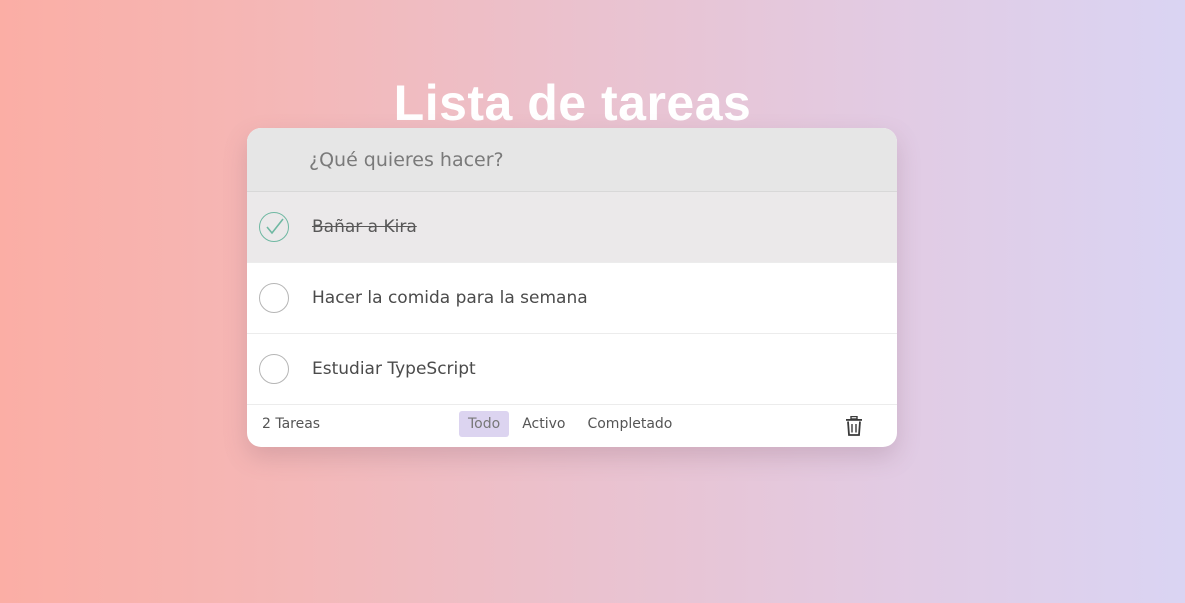  I want to click on todo-item: Bañar a Kira, so click(572, 227).